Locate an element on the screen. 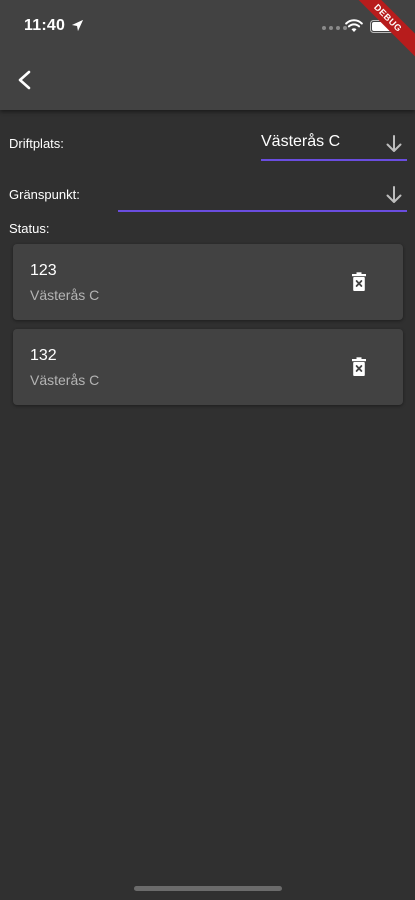 The height and width of the screenshot is (900, 415). cellular-signal-icon is located at coordinates (334, 28).